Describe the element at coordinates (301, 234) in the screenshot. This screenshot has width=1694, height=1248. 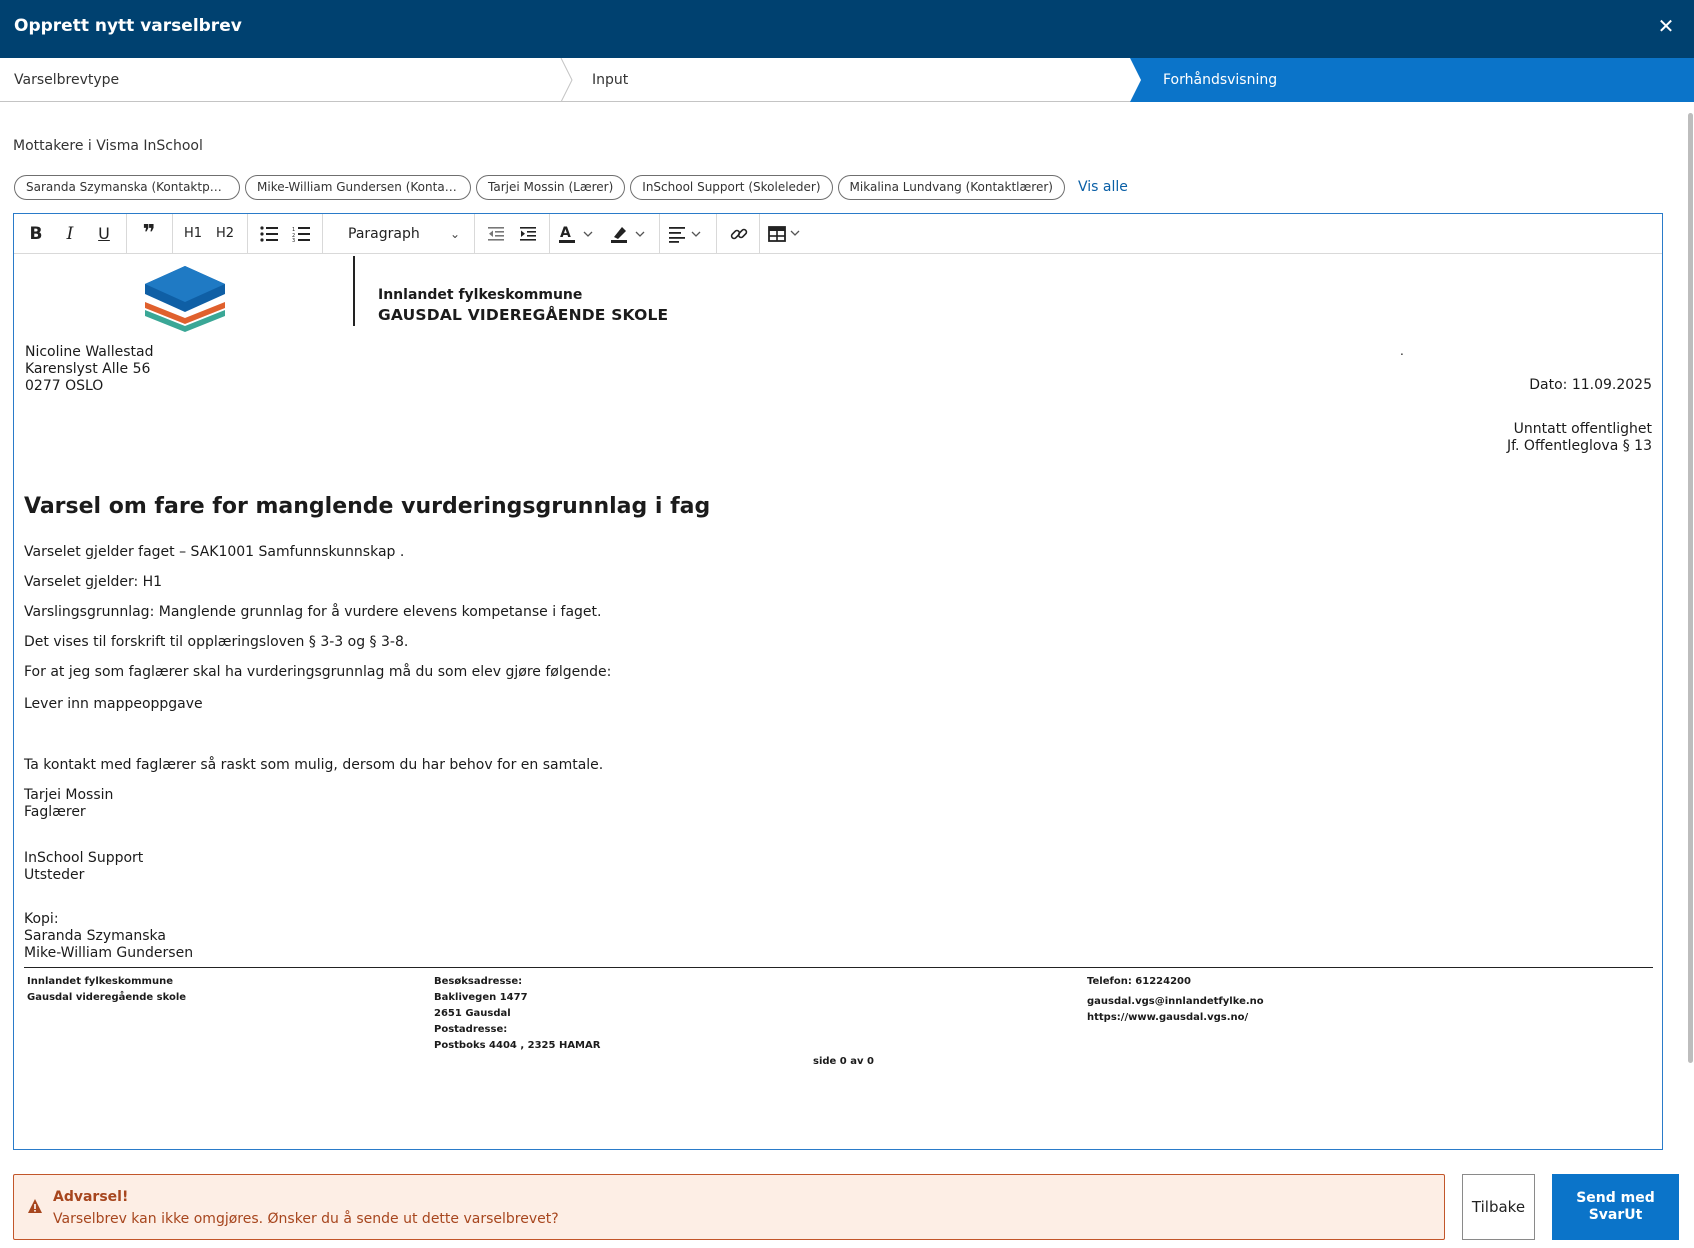
I see `numbered-list-icon: 123` at that location.